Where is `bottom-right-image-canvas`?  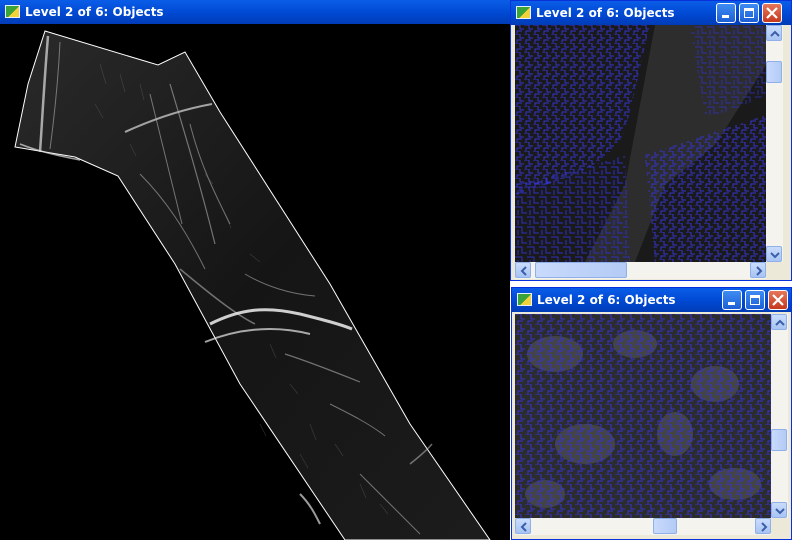 bottom-right-image-canvas is located at coordinates (643, 416).